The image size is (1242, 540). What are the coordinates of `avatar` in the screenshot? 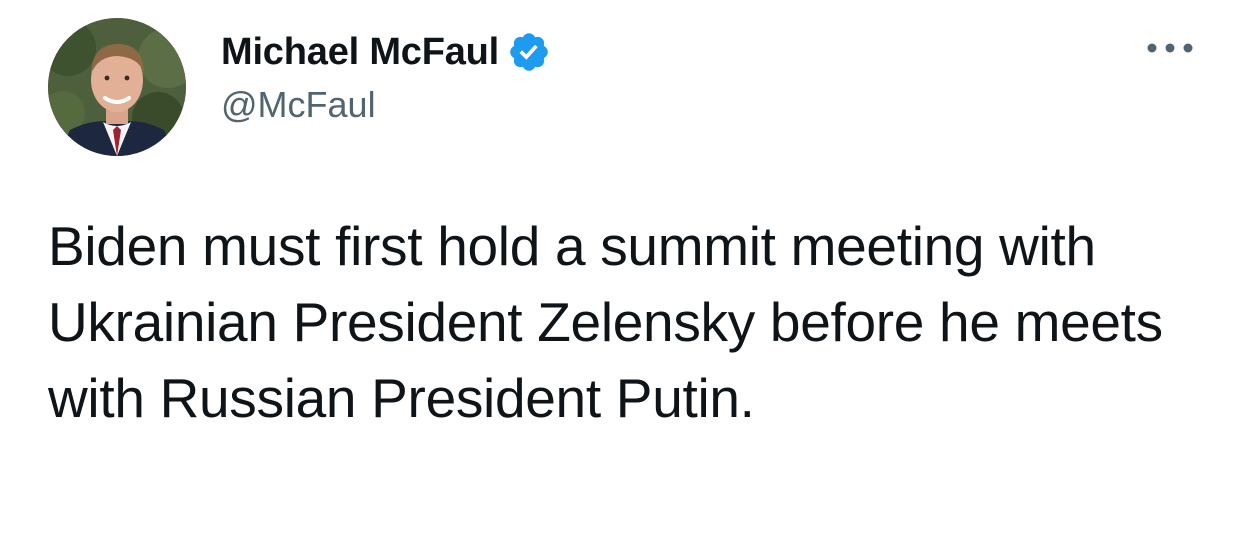 It's located at (117, 87).